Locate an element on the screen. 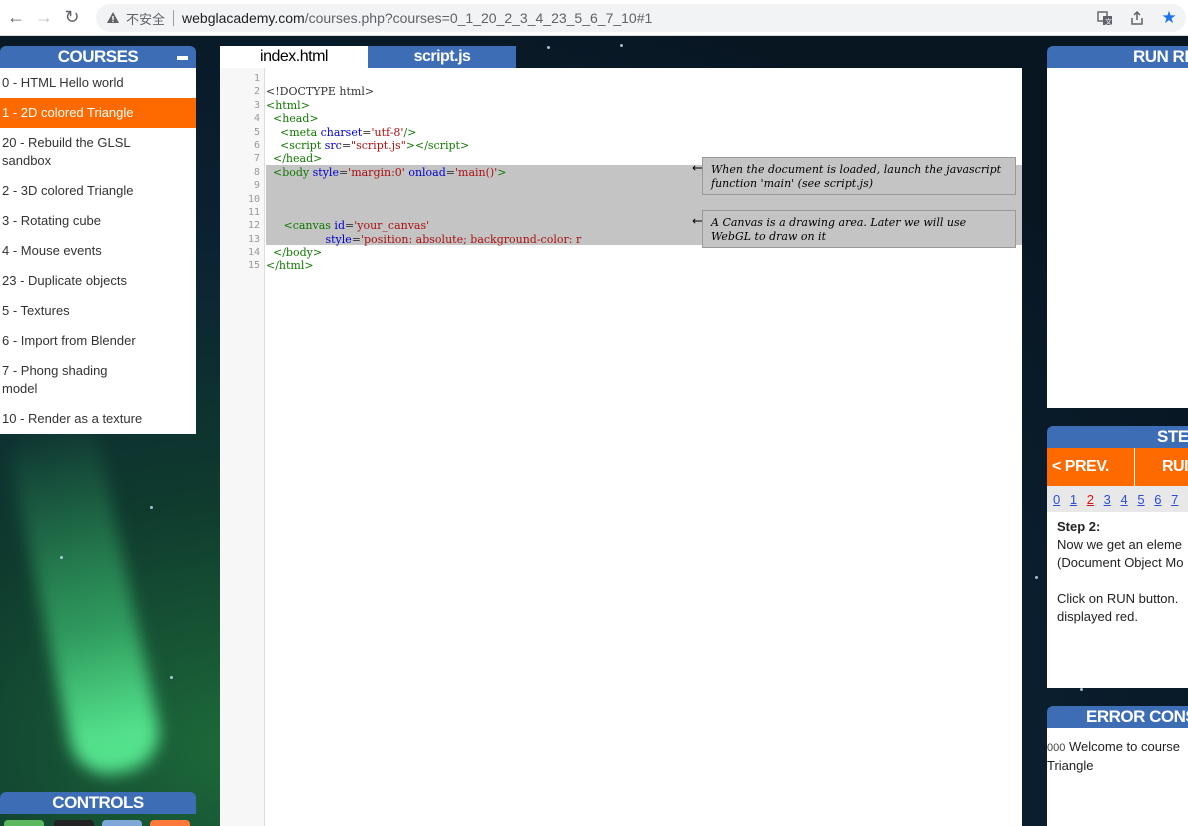  step-number-list: 01234567 is located at coordinates (1117, 499).